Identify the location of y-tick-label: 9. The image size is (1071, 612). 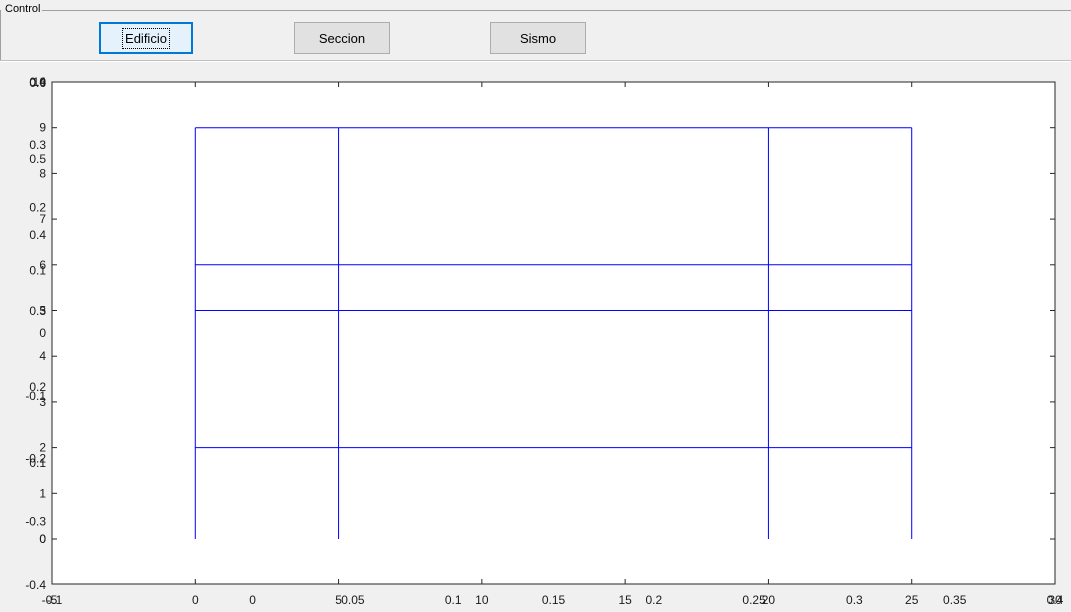
(42, 128).